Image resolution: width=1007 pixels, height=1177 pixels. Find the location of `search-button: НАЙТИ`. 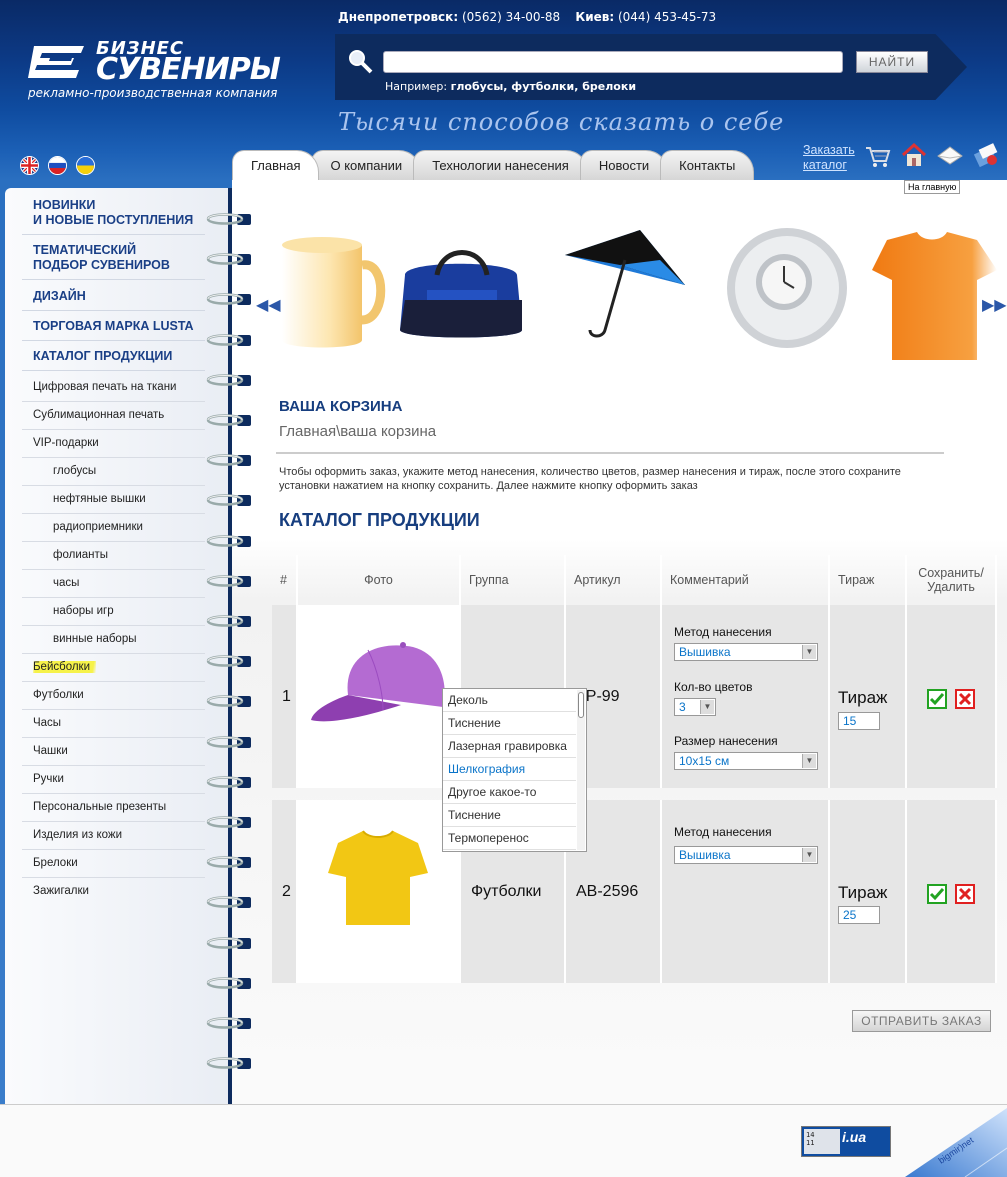

search-button: НАЙТИ is located at coordinates (892, 62).